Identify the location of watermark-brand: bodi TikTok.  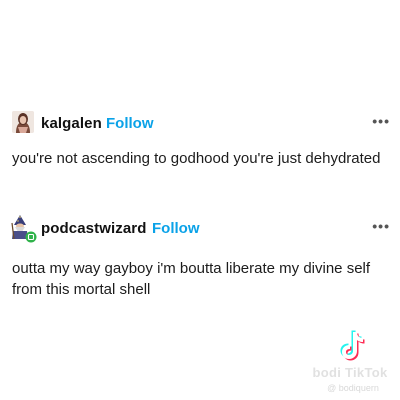
(350, 372).